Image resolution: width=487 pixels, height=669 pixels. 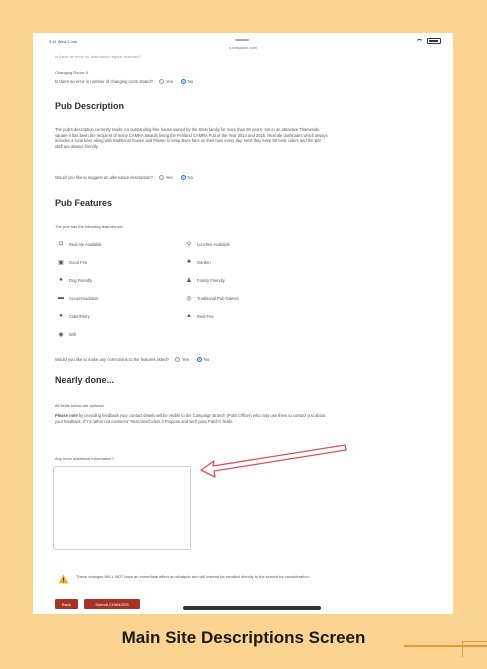 What do you see at coordinates (63, 579) in the screenshot?
I see `warning-icon` at bounding box center [63, 579].